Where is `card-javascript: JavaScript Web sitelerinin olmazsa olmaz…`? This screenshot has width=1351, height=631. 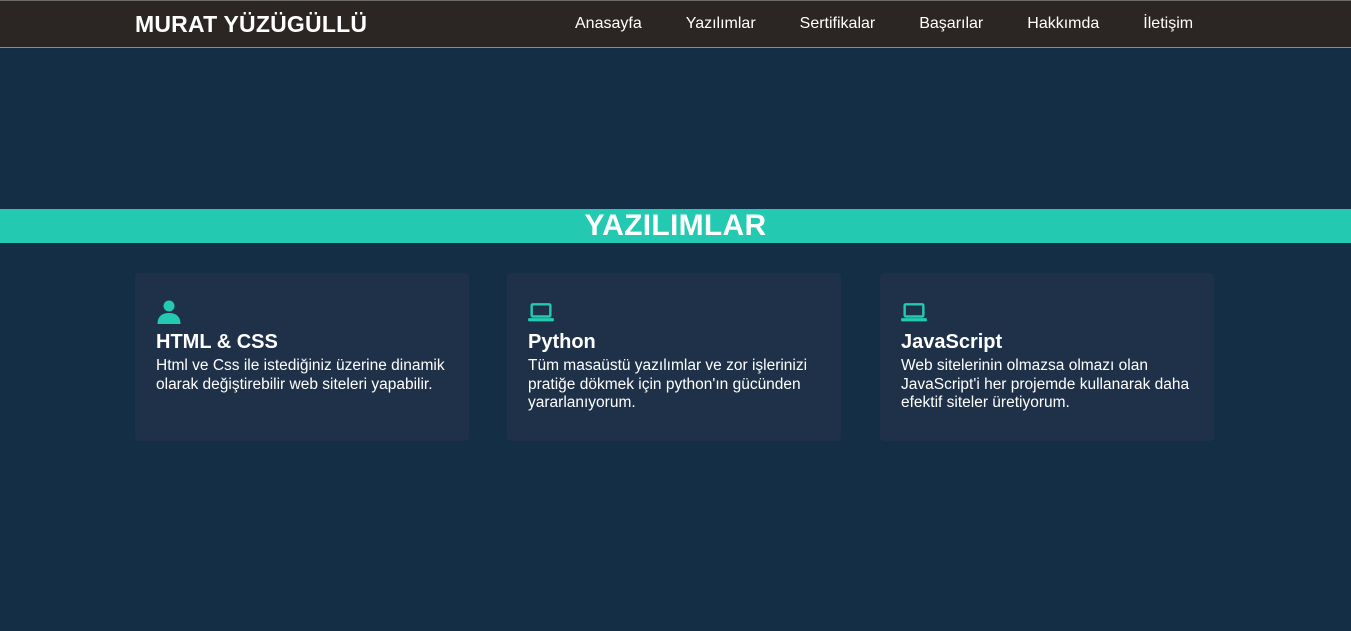 card-javascript: JavaScript Web sitelerinin olmazsa olmaz… is located at coordinates (1047, 357).